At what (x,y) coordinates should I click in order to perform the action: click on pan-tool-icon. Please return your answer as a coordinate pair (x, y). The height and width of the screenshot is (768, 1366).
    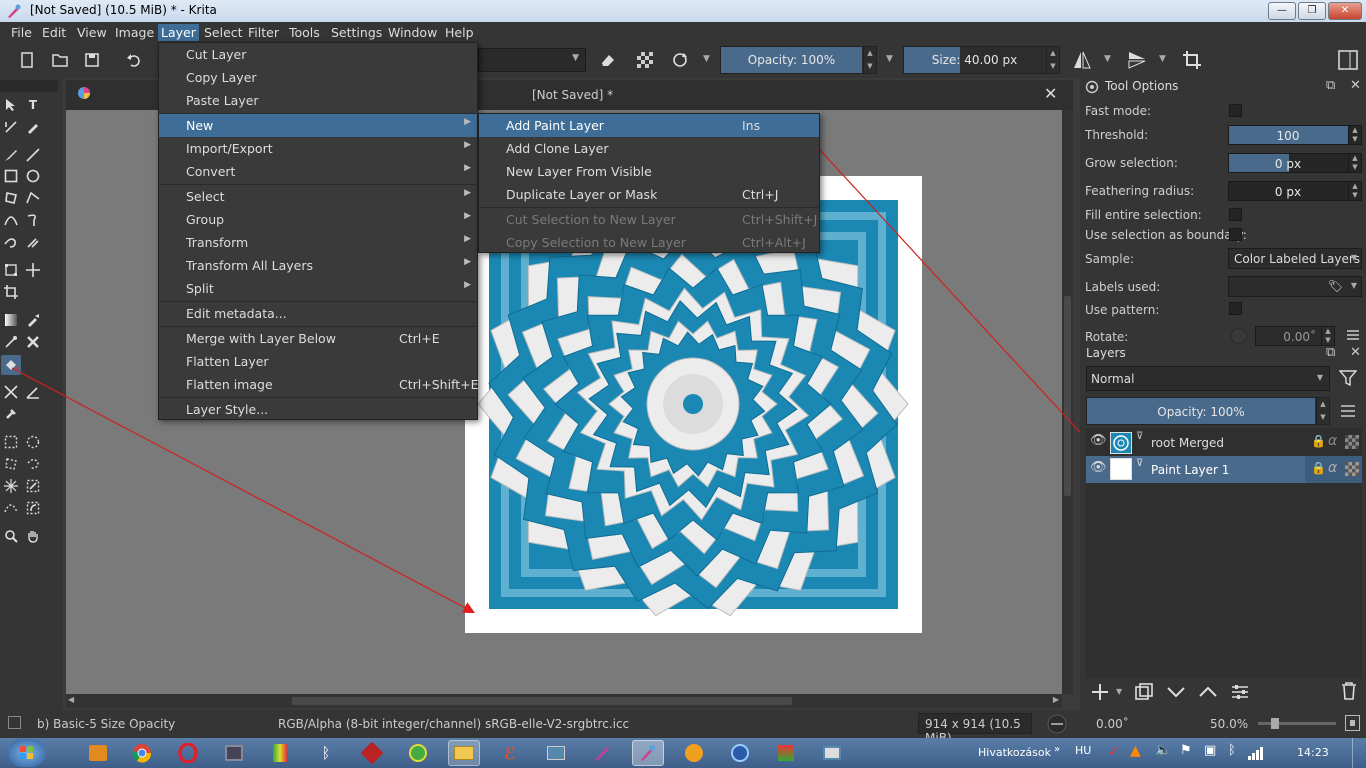
    Looking at the image, I should click on (33, 536).